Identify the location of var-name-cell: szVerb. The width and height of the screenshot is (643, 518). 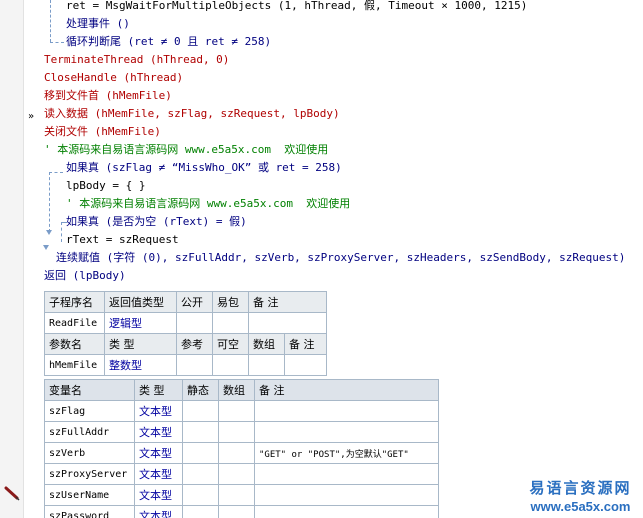
(89, 453).